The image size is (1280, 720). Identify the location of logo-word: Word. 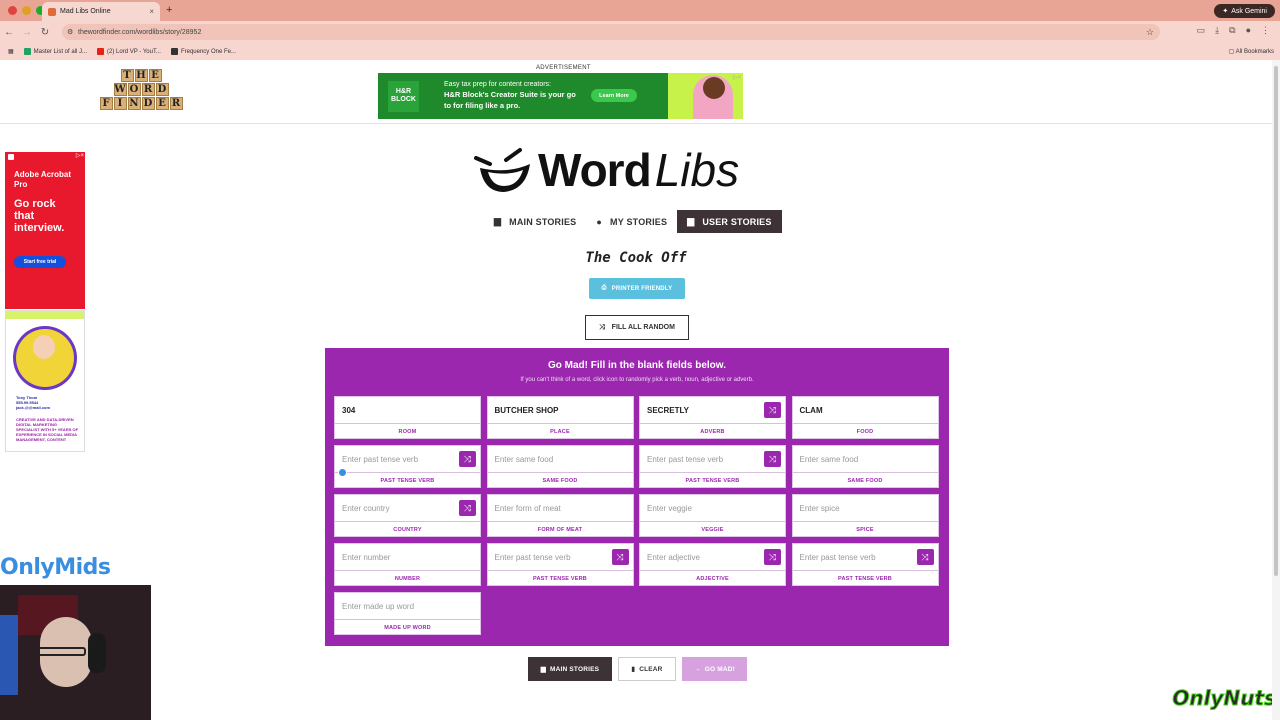
(595, 170).